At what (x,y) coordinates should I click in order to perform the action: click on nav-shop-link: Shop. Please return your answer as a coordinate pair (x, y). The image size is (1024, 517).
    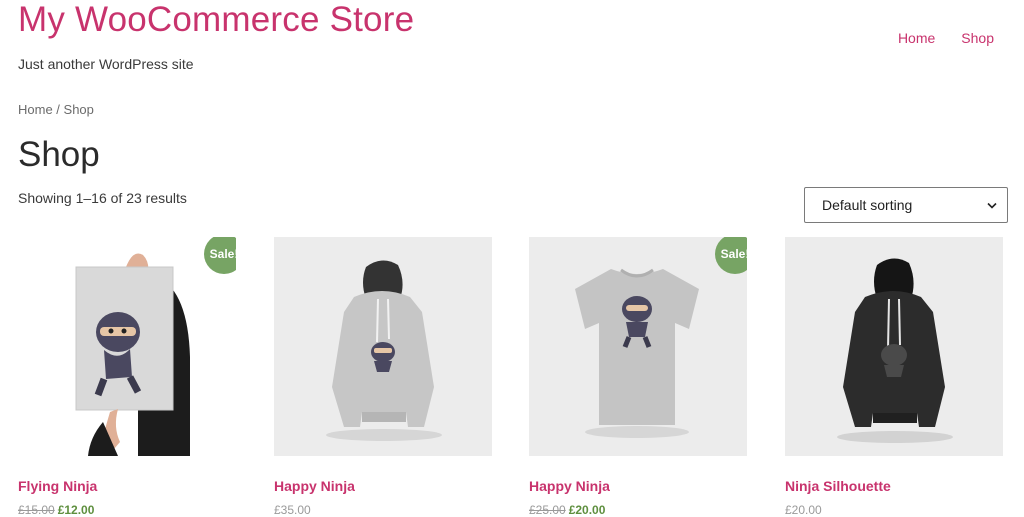
    Looking at the image, I should click on (977, 38).